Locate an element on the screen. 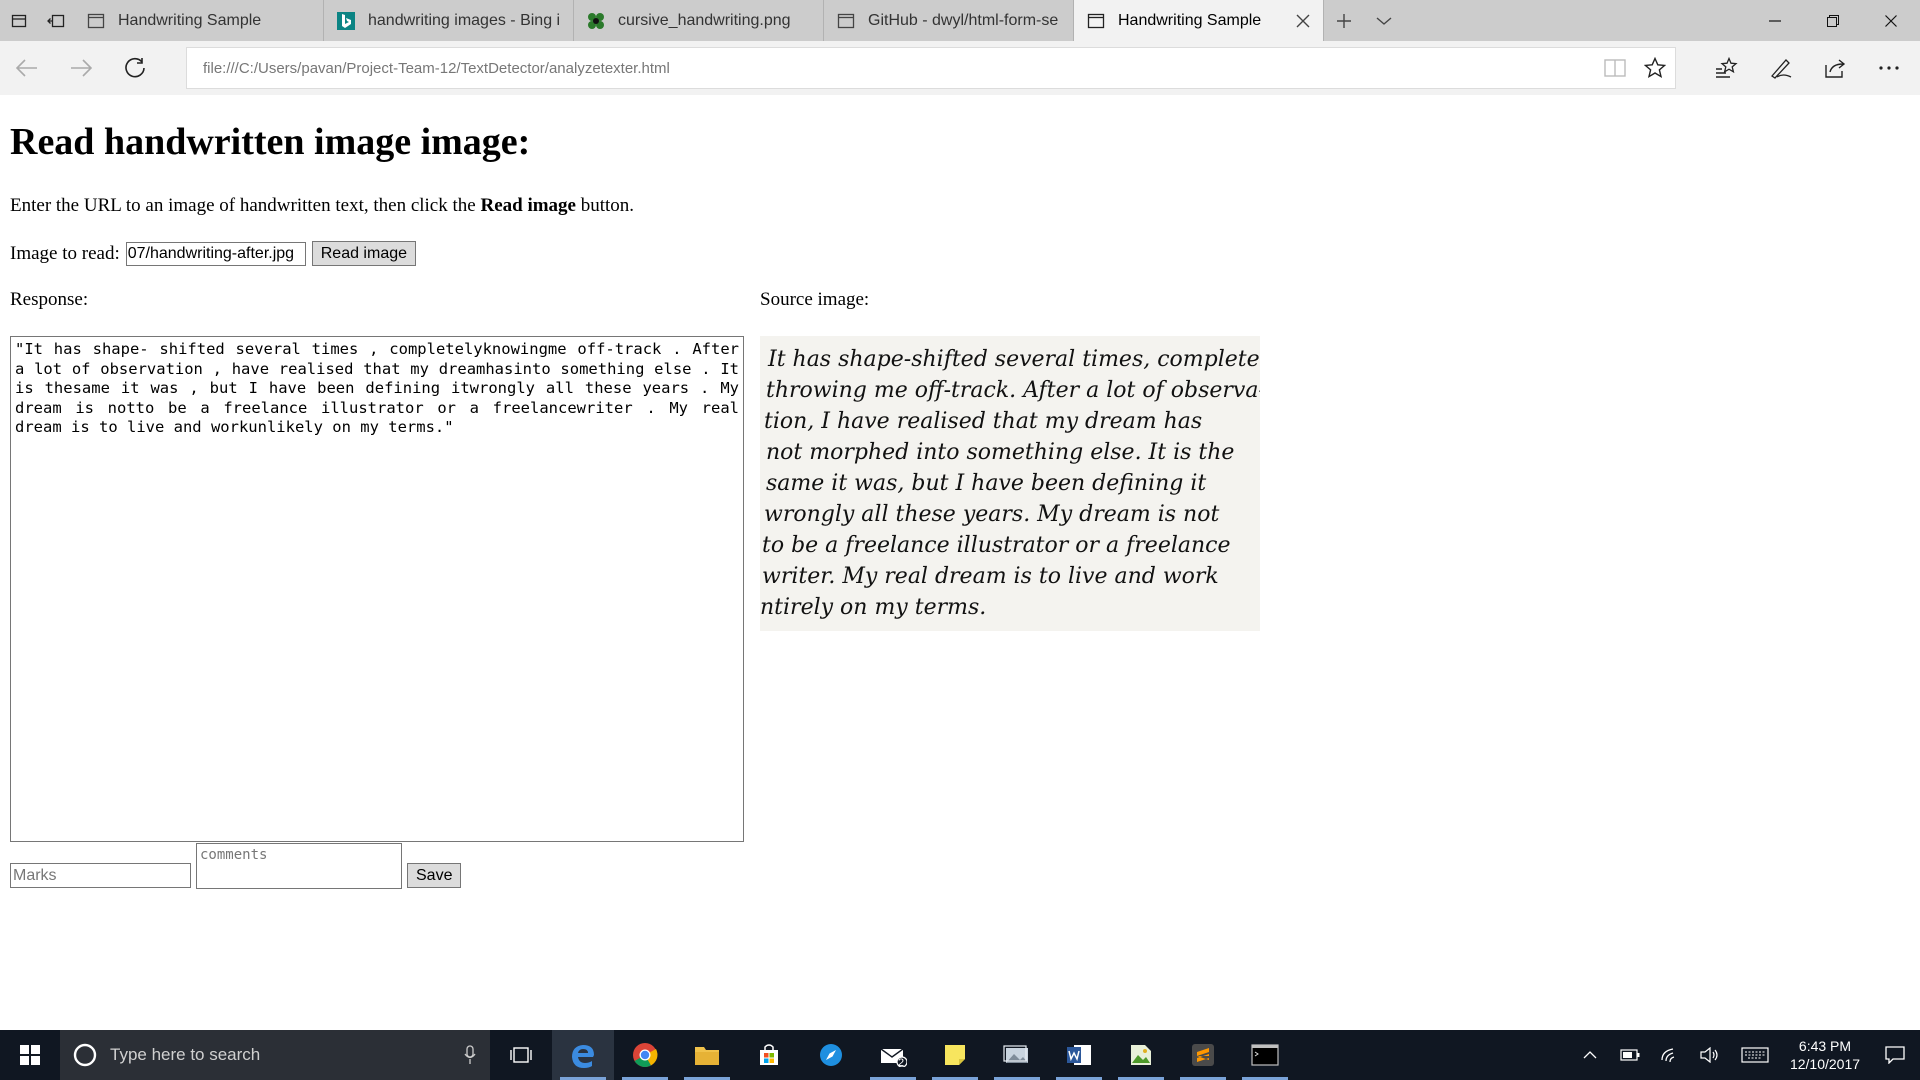  sticky-notes-icon is located at coordinates (955, 1055).